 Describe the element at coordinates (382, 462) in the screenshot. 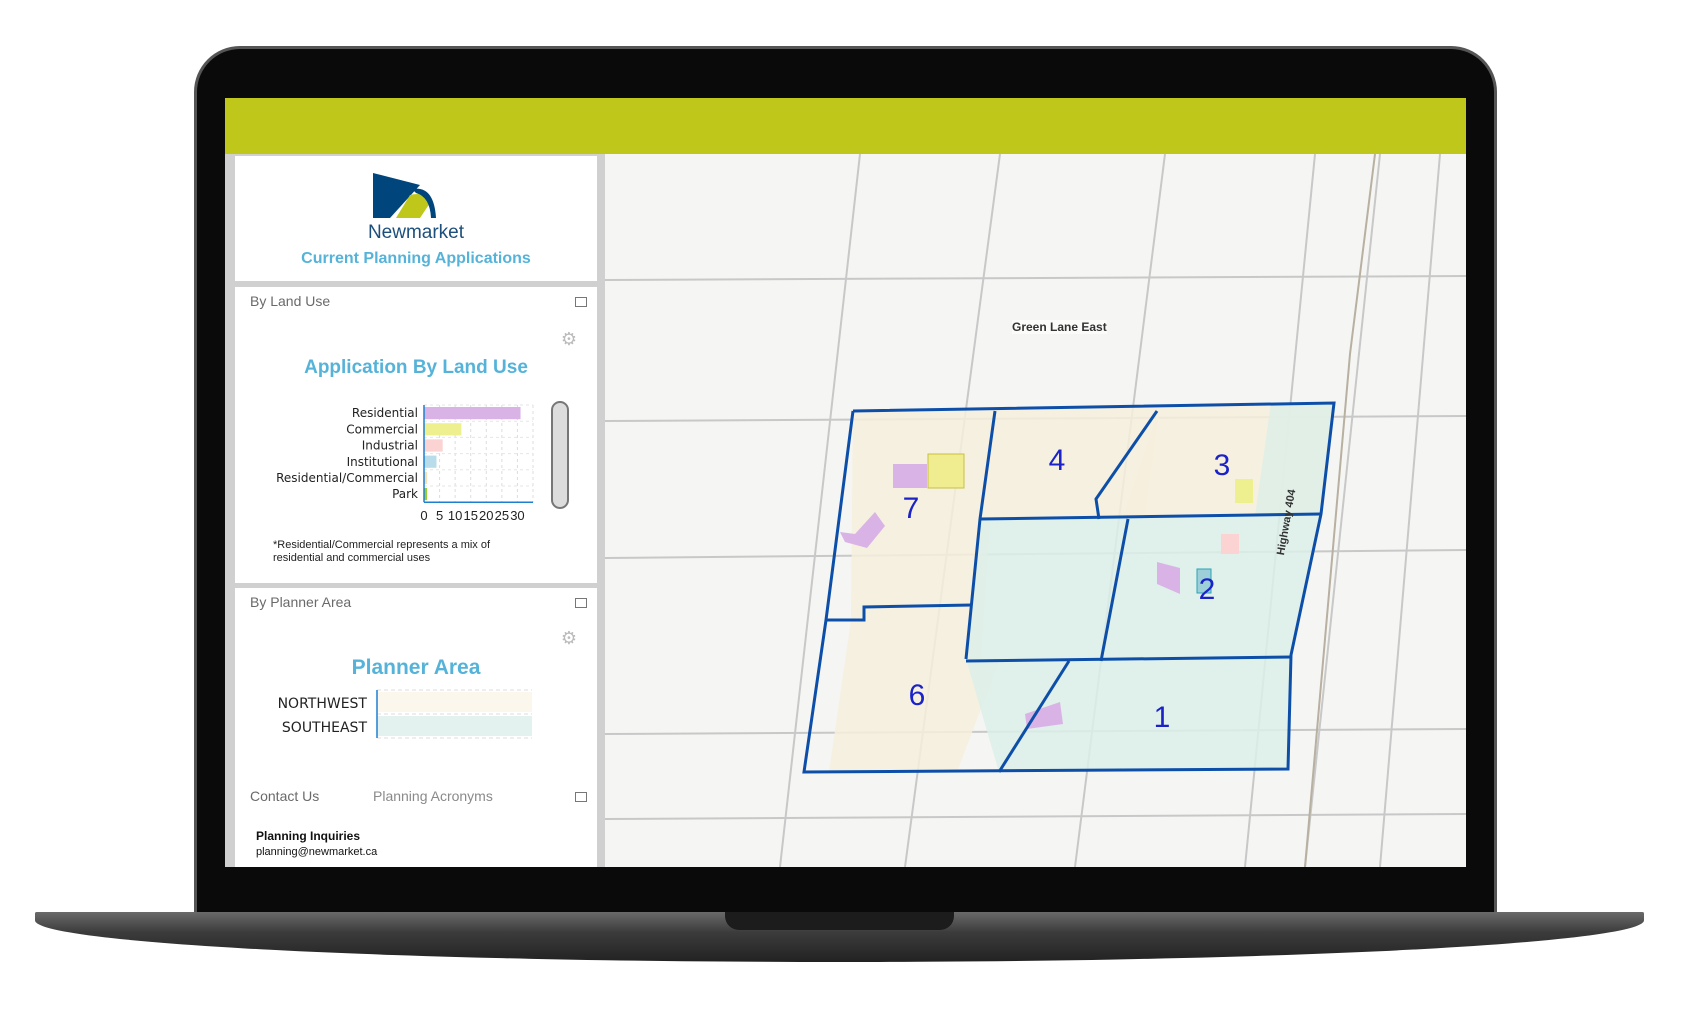

I see `category-label: Institutional` at that location.